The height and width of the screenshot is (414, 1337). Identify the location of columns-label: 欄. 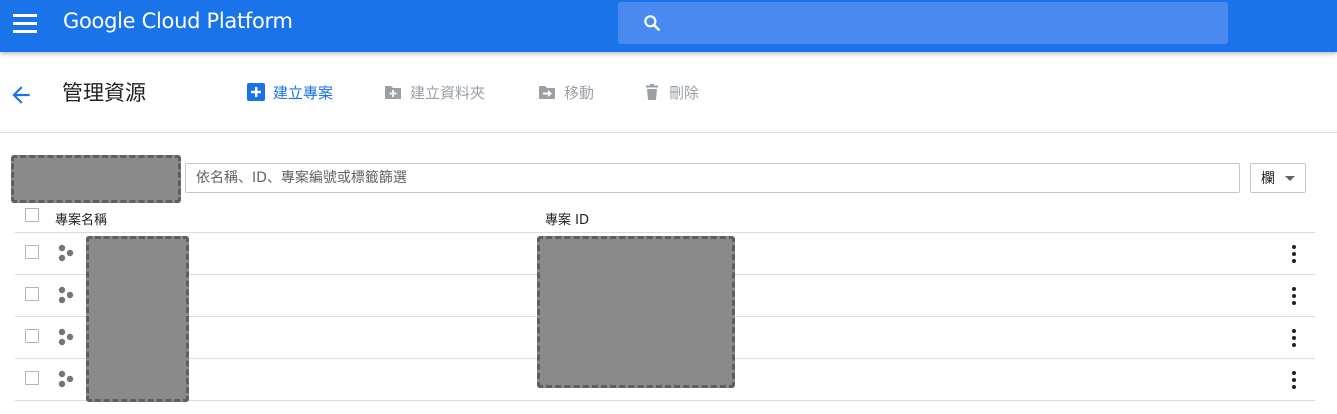
(1268, 179).